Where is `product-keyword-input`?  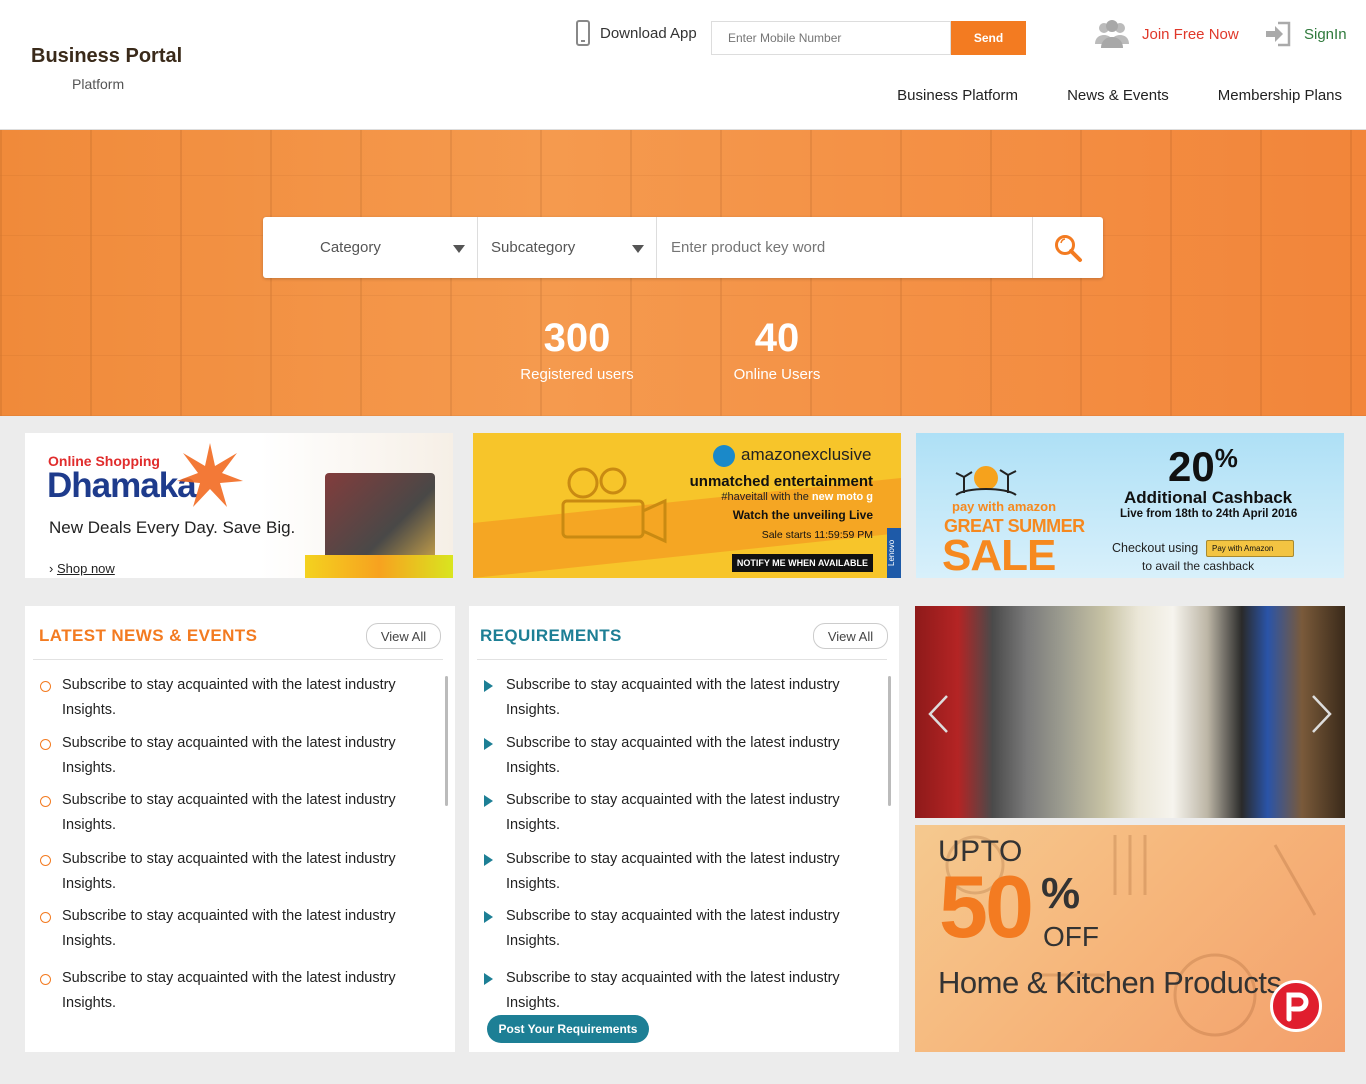 product-keyword-input is located at coordinates (845, 247).